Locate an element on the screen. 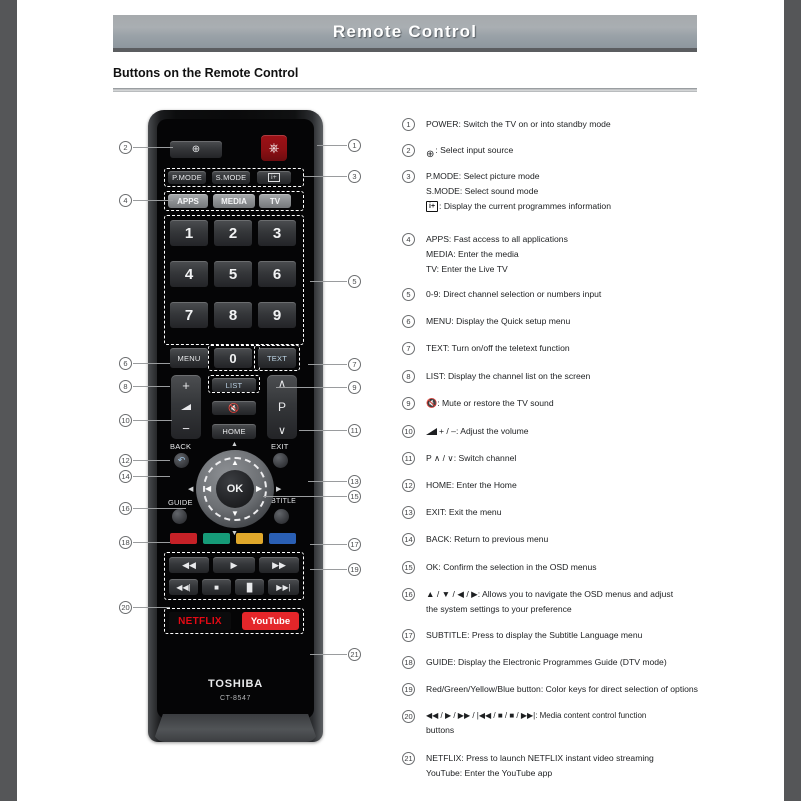  number-button-5: 5 is located at coordinates (233, 274).